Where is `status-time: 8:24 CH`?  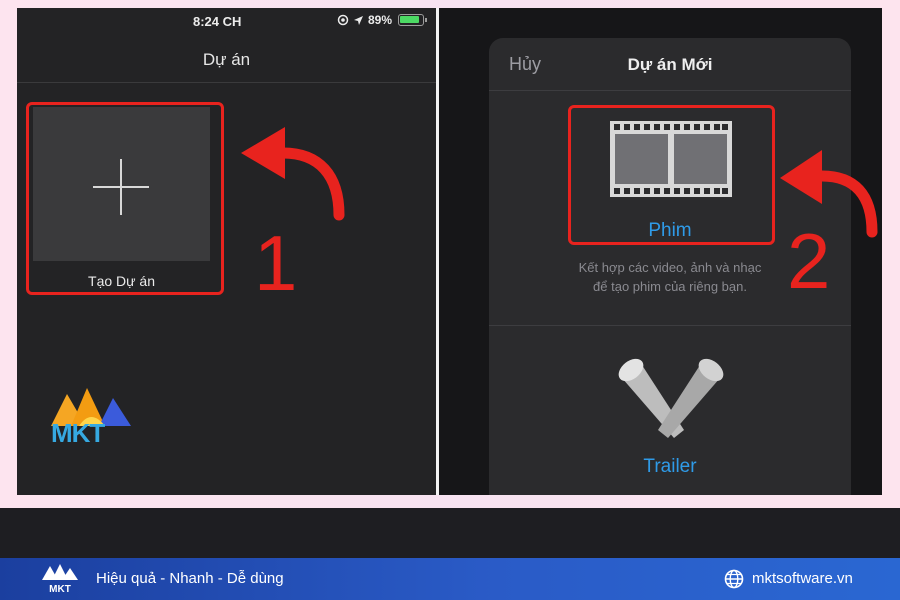
status-time: 8:24 CH is located at coordinates (217, 21).